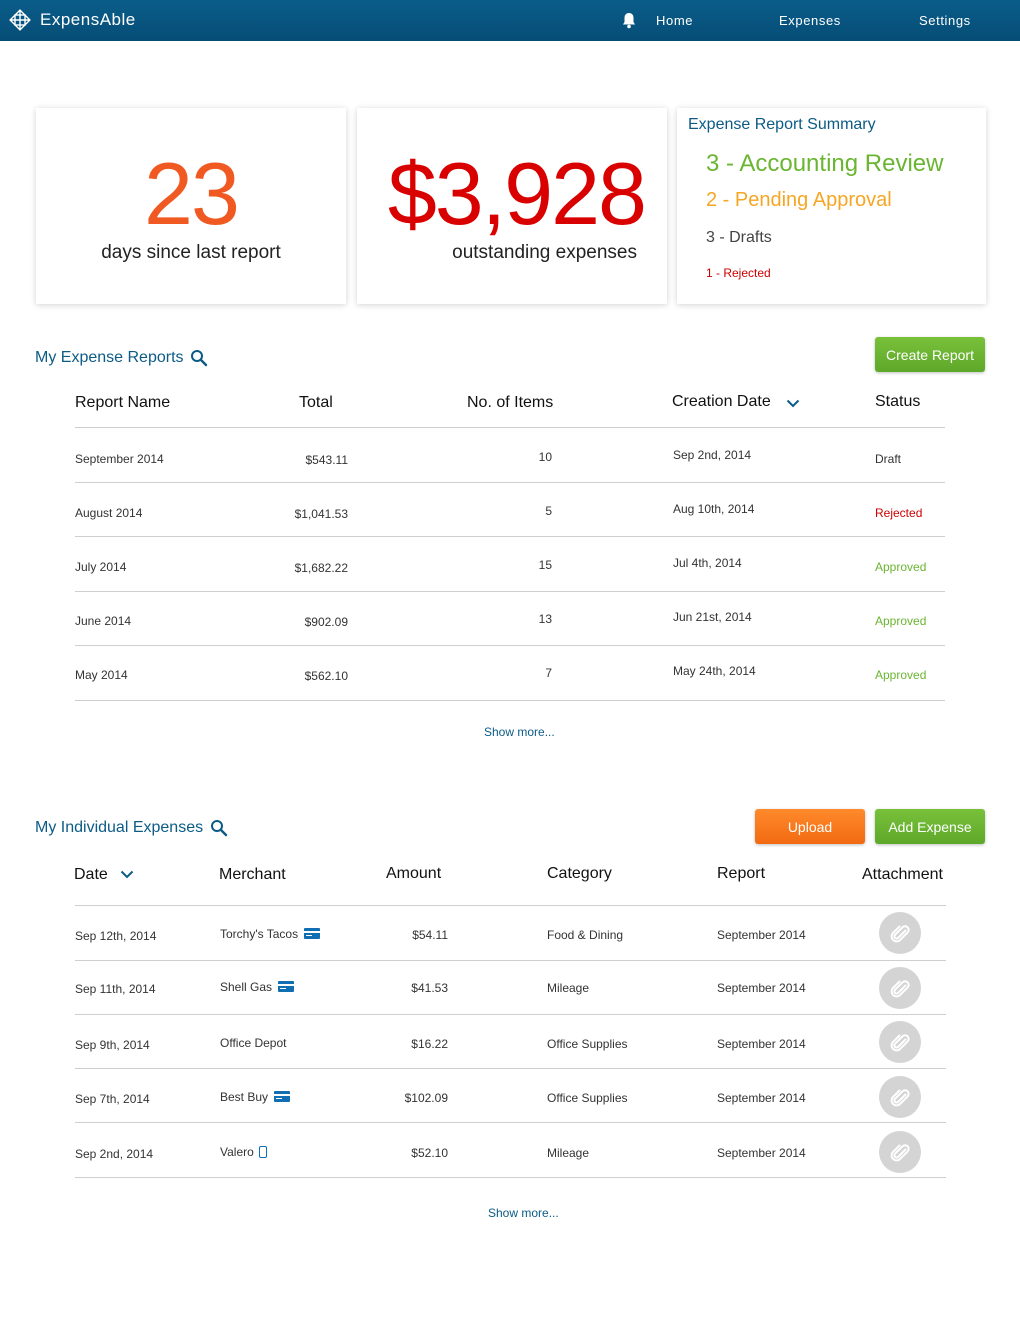 This screenshot has height=1342, width=1020. What do you see at coordinates (286, 986) in the screenshot?
I see `credit-card-icon` at bounding box center [286, 986].